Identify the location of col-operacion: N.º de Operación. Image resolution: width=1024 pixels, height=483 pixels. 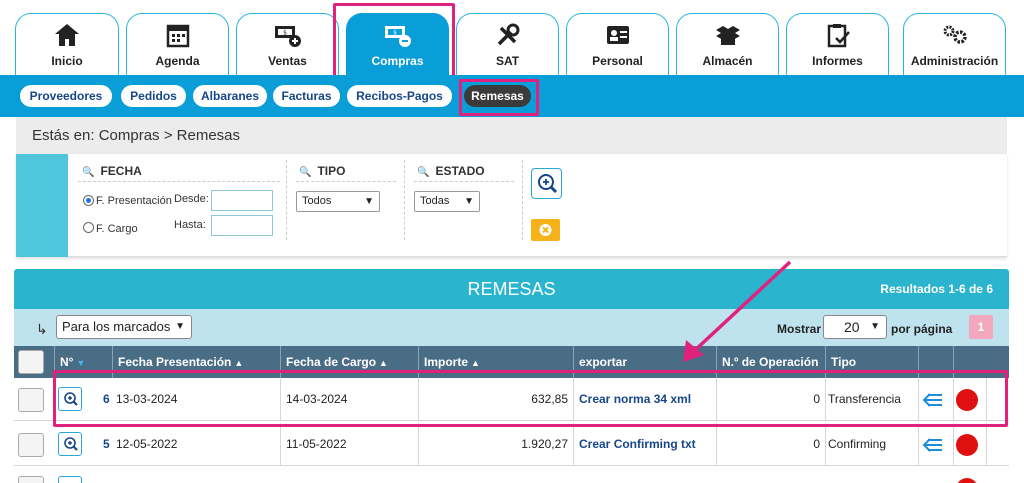
(770, 362).